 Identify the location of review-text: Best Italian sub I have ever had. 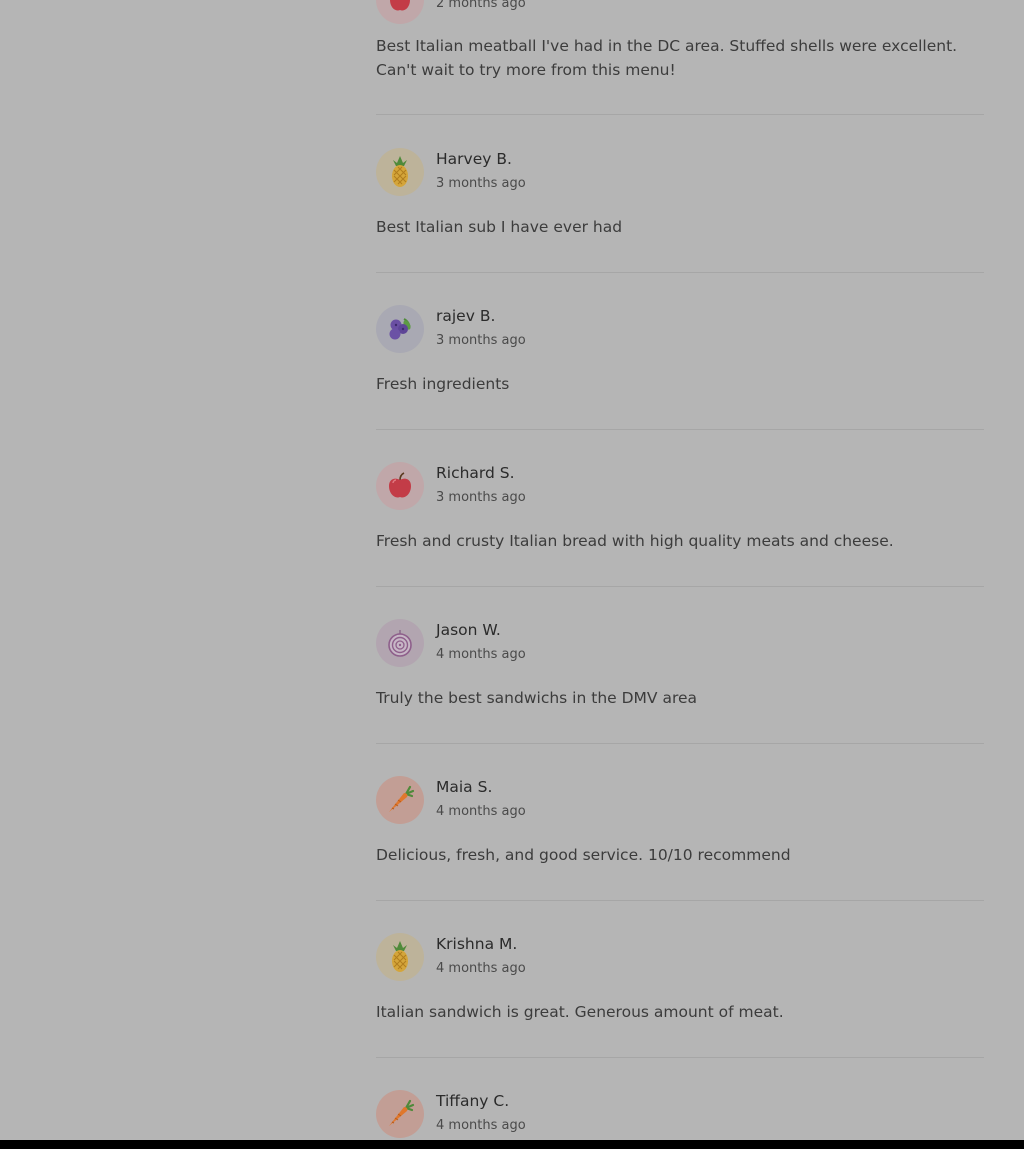
(499, 227).